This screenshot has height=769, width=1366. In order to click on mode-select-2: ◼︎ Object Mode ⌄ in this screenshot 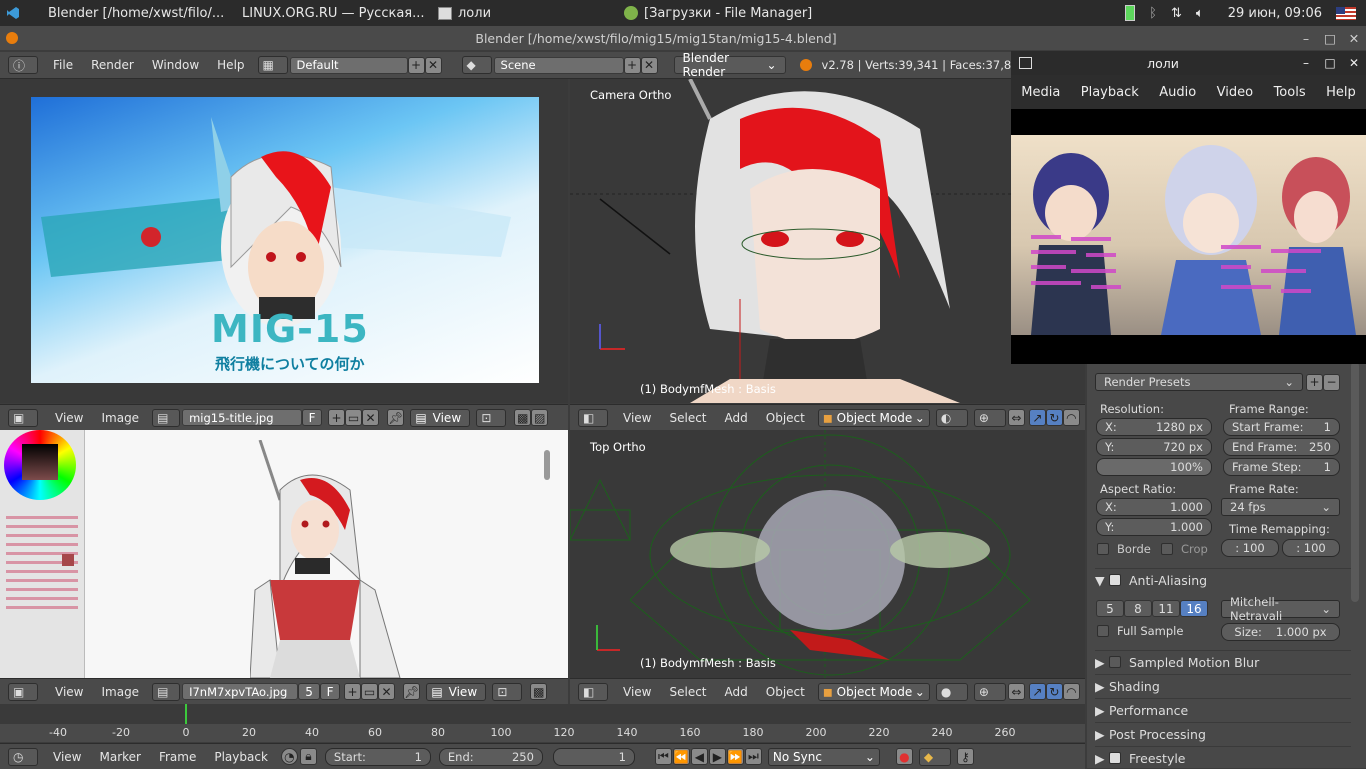, I will do `click(873, 691)`.